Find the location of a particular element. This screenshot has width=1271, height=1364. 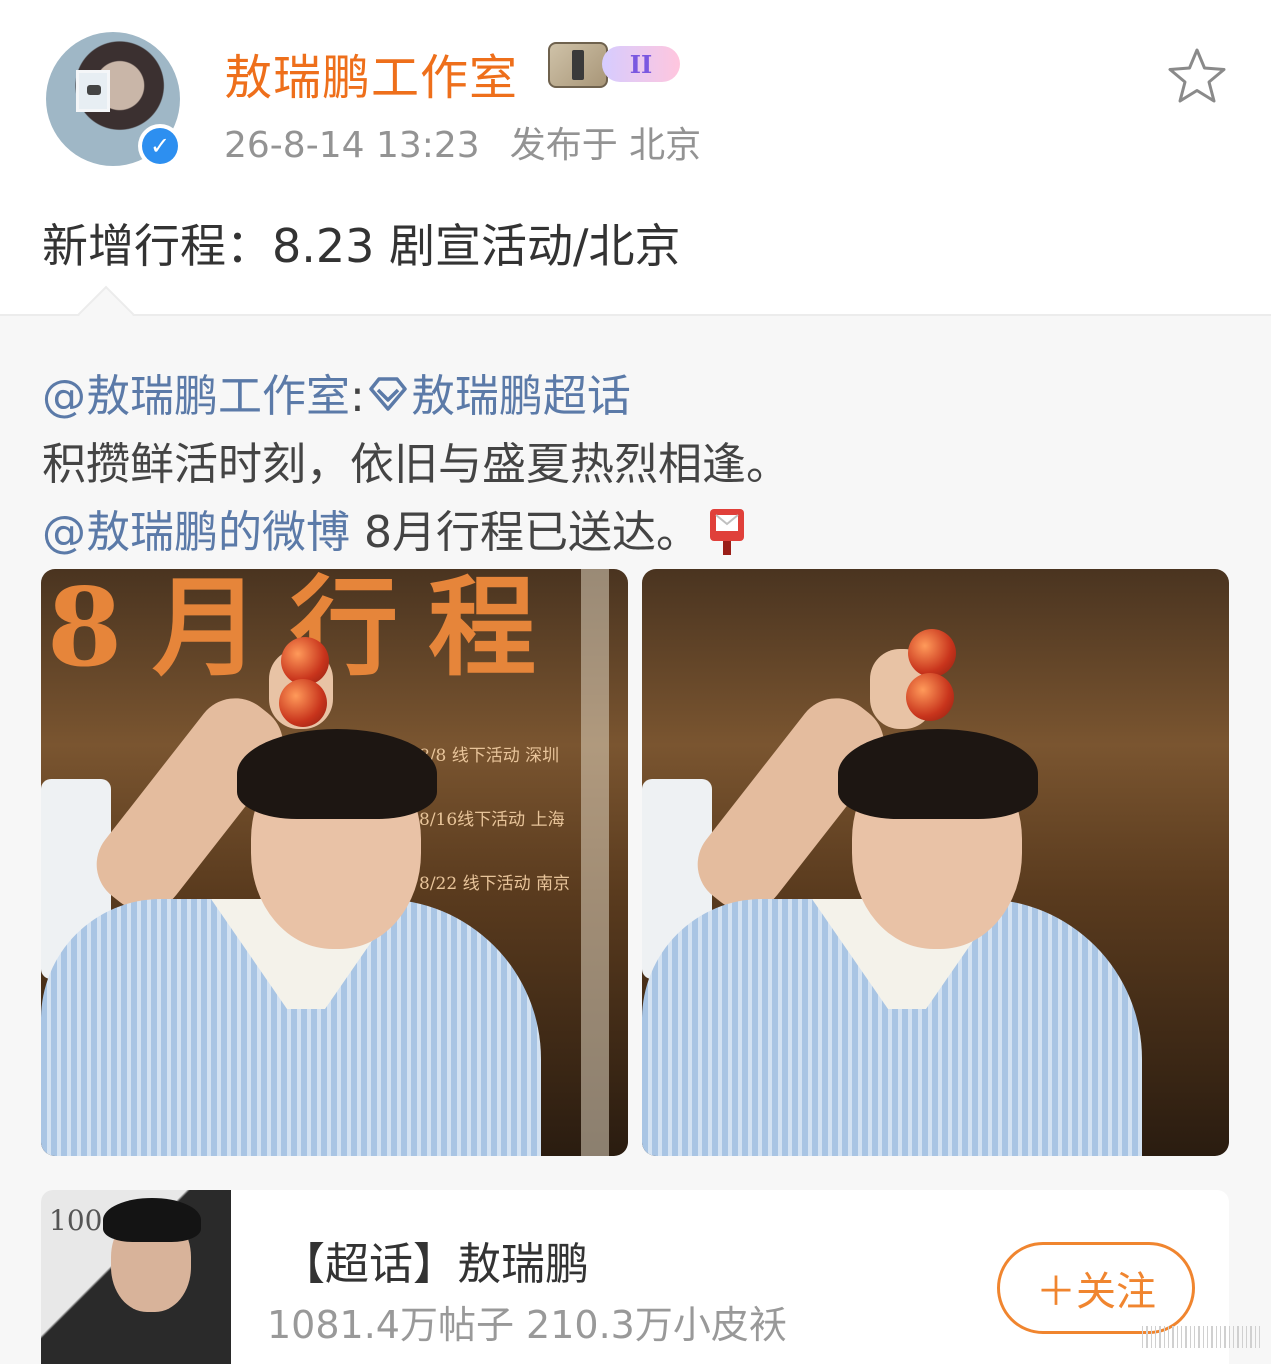

post-header: ✓ 敖瑞鹏工作室 II 26-8-14 13:23 发布于 北京 is located at coordinates (635, 95).